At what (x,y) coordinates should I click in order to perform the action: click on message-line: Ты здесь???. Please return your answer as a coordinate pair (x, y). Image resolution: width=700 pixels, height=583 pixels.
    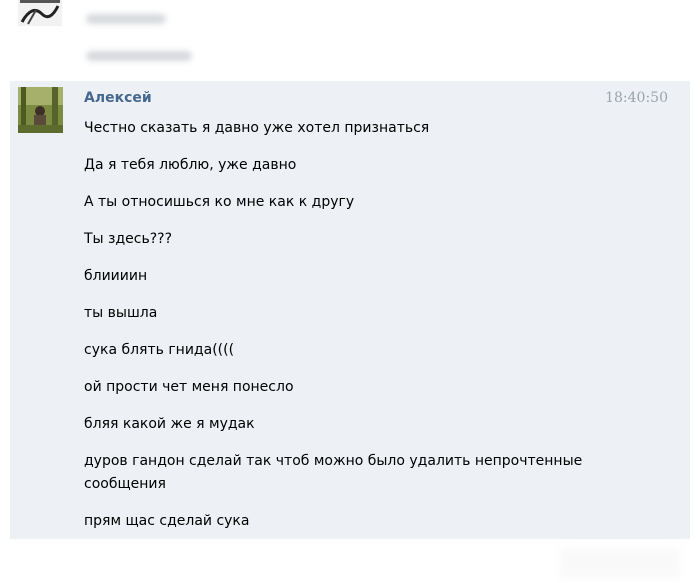
    Looking at the image, I should click on (128, 239).